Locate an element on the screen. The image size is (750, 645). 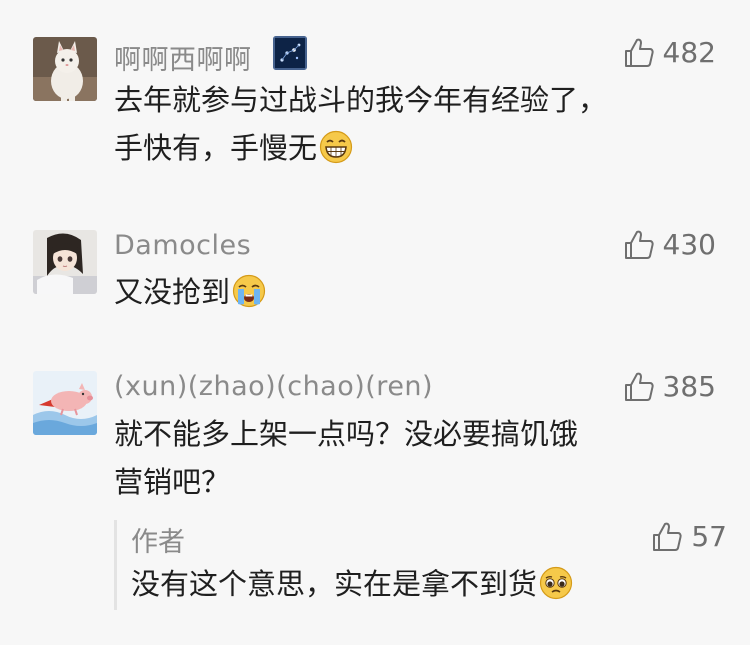
nickname: (xun)(zhao)(chao)(ren) is located at coordinates (273, 386).